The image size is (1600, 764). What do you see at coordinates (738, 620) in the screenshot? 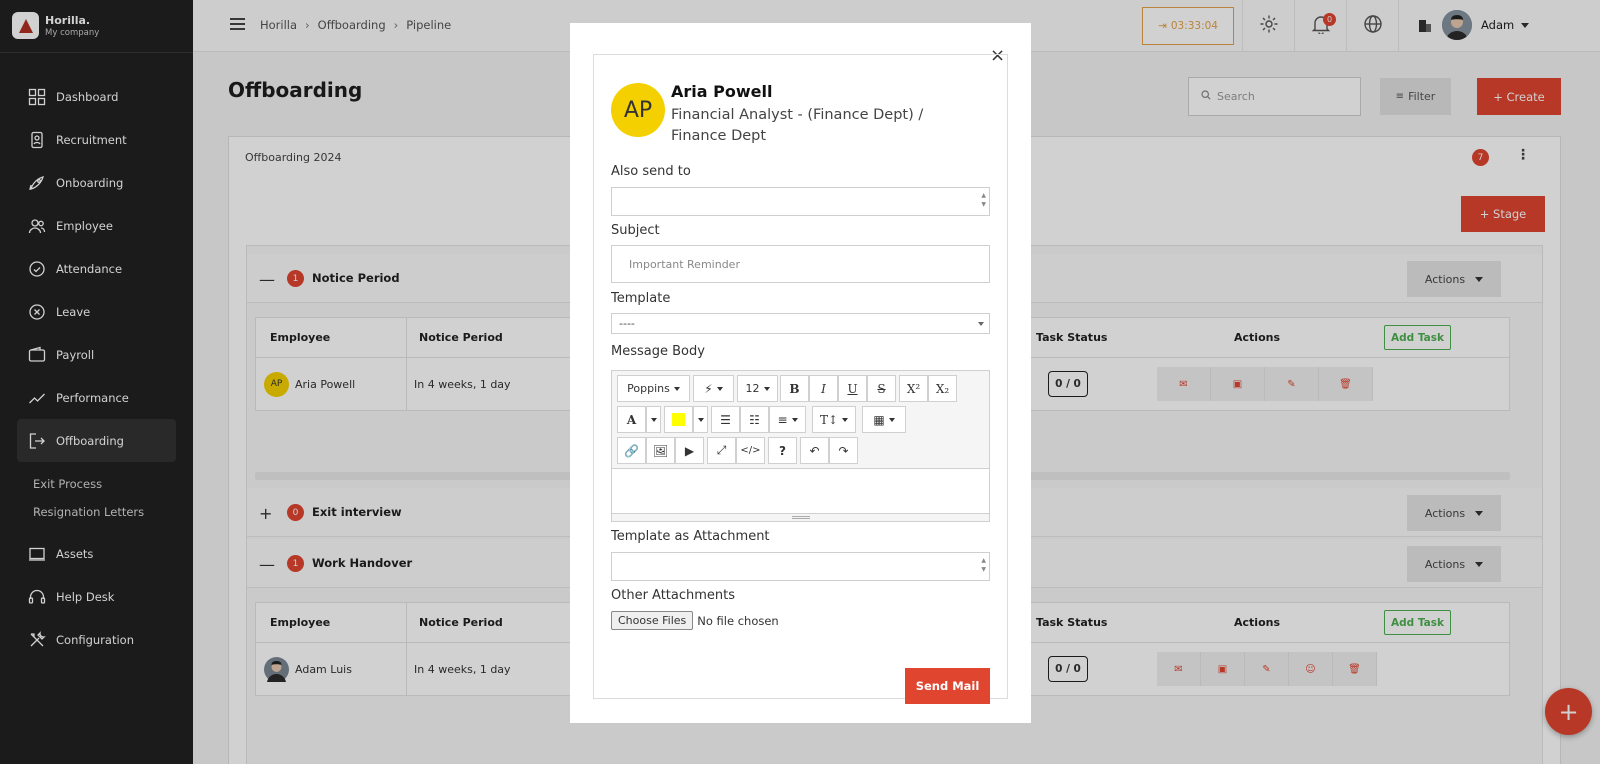
I see `file-status: No file chosen` at bounding box center [738, 620].